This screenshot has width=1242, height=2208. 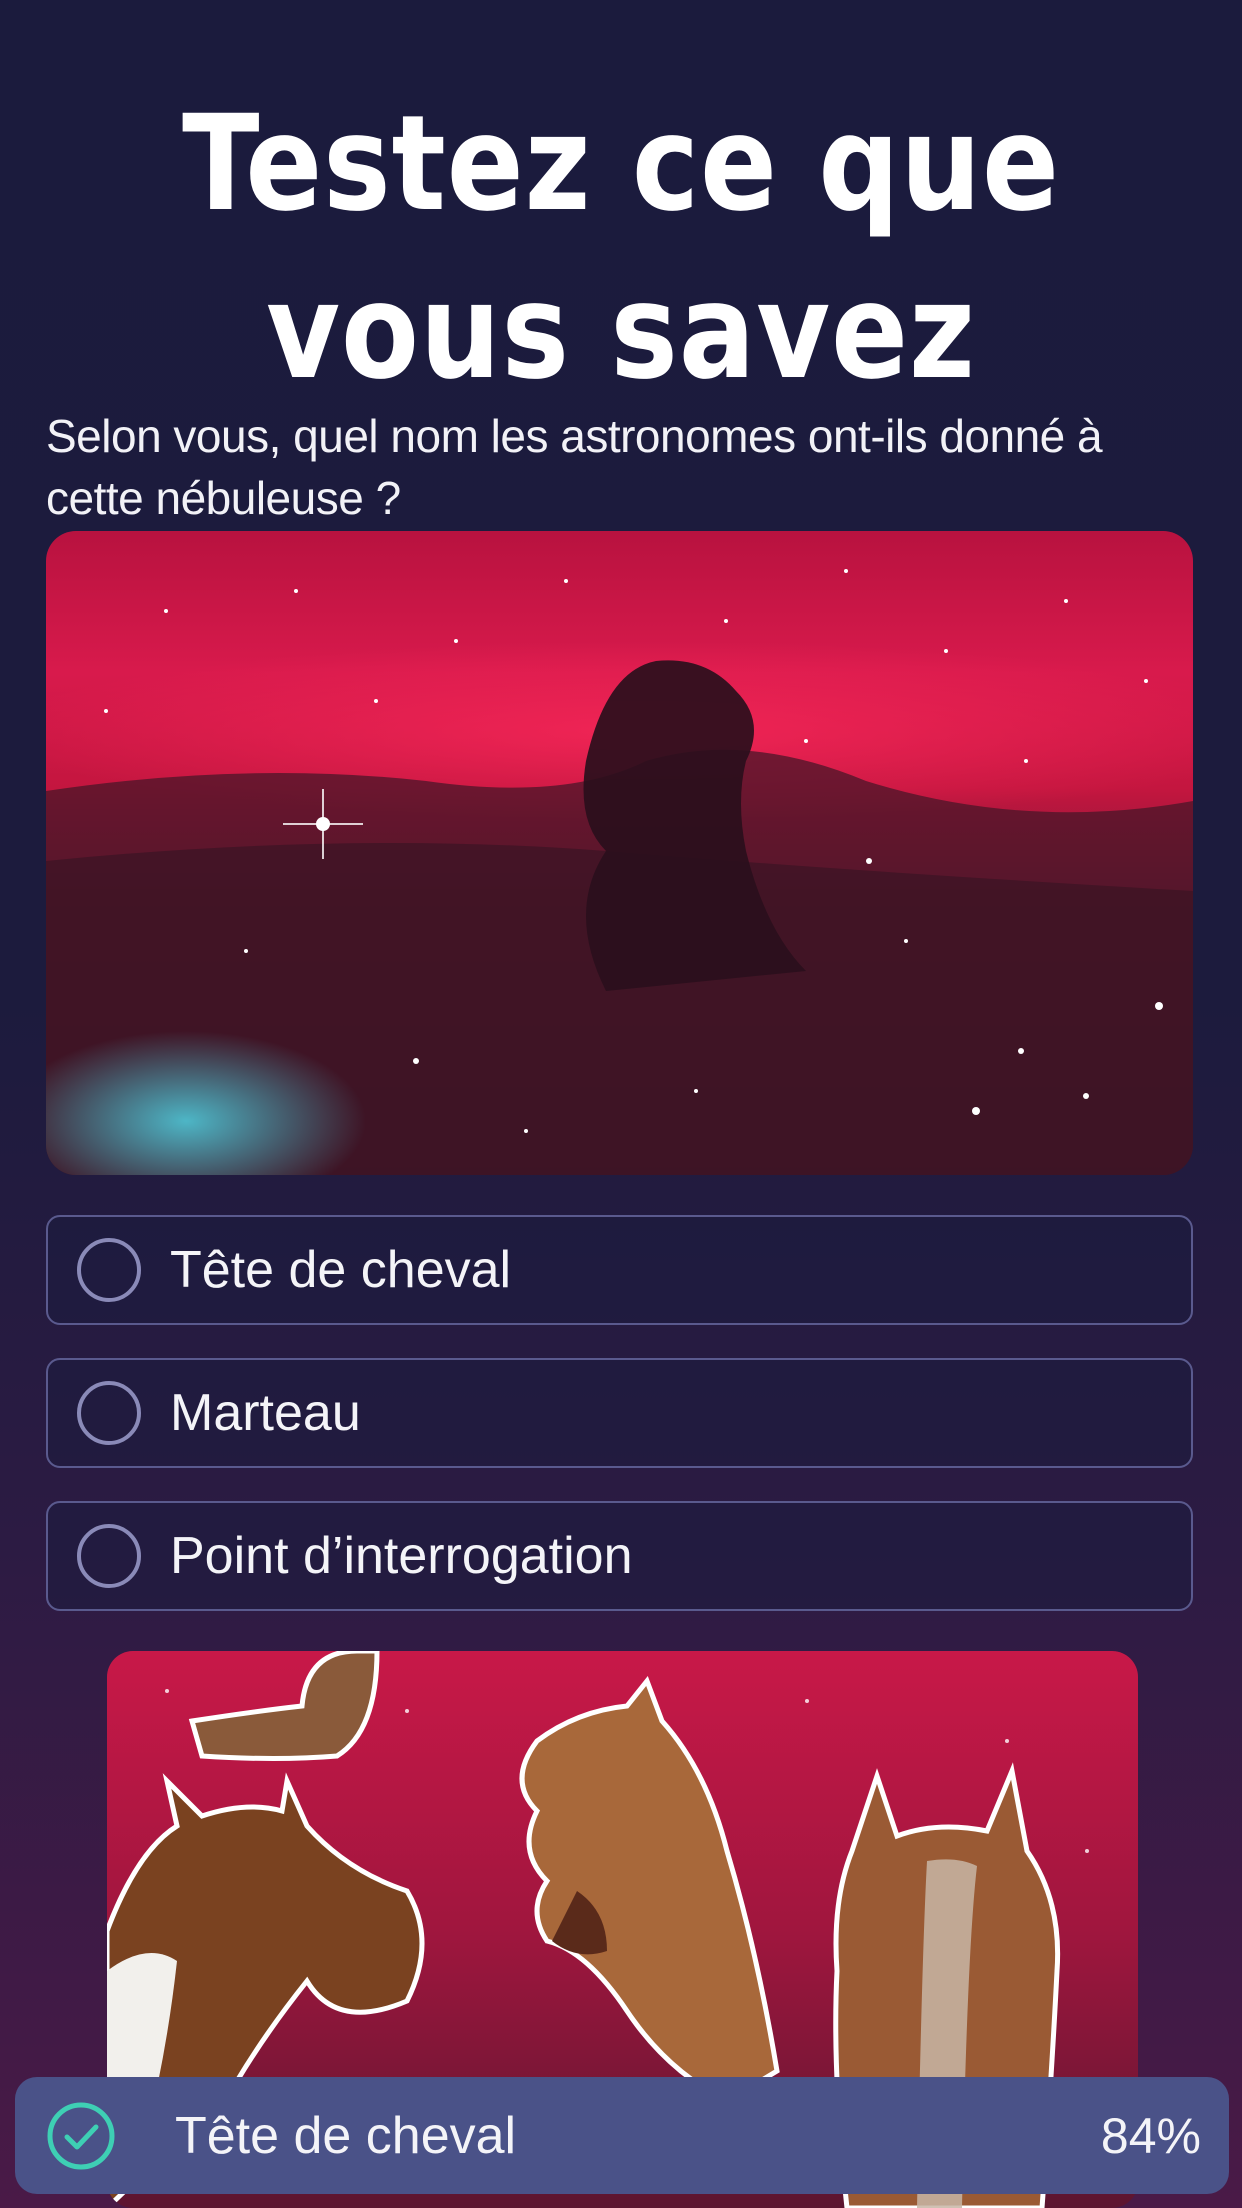 What do you see at coordinates (619, 1413) in the screenshot?
I see `answer-option-2: Marteau` at bounding box center [619, 1413].